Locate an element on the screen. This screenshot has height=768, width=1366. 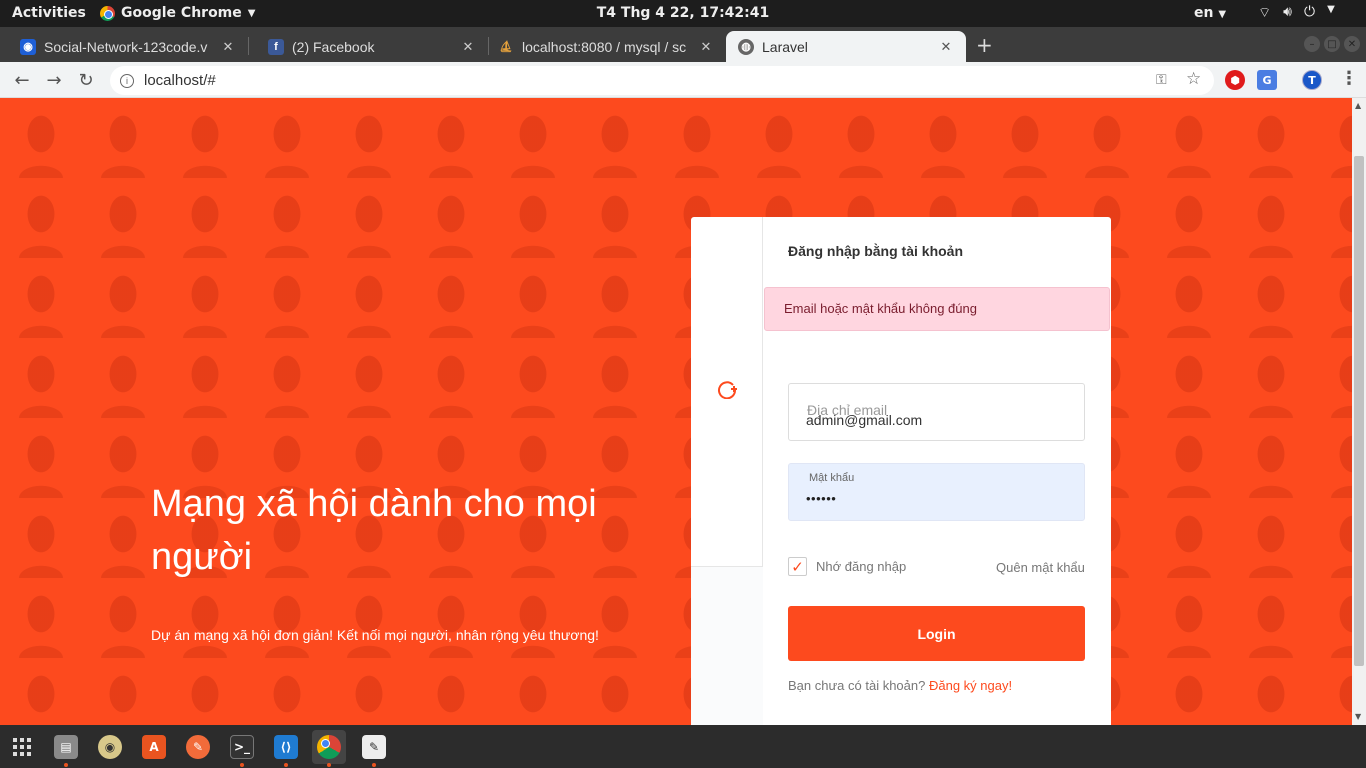
vscode-icon: ⟨⟩ is located at coordinates (286, 747).